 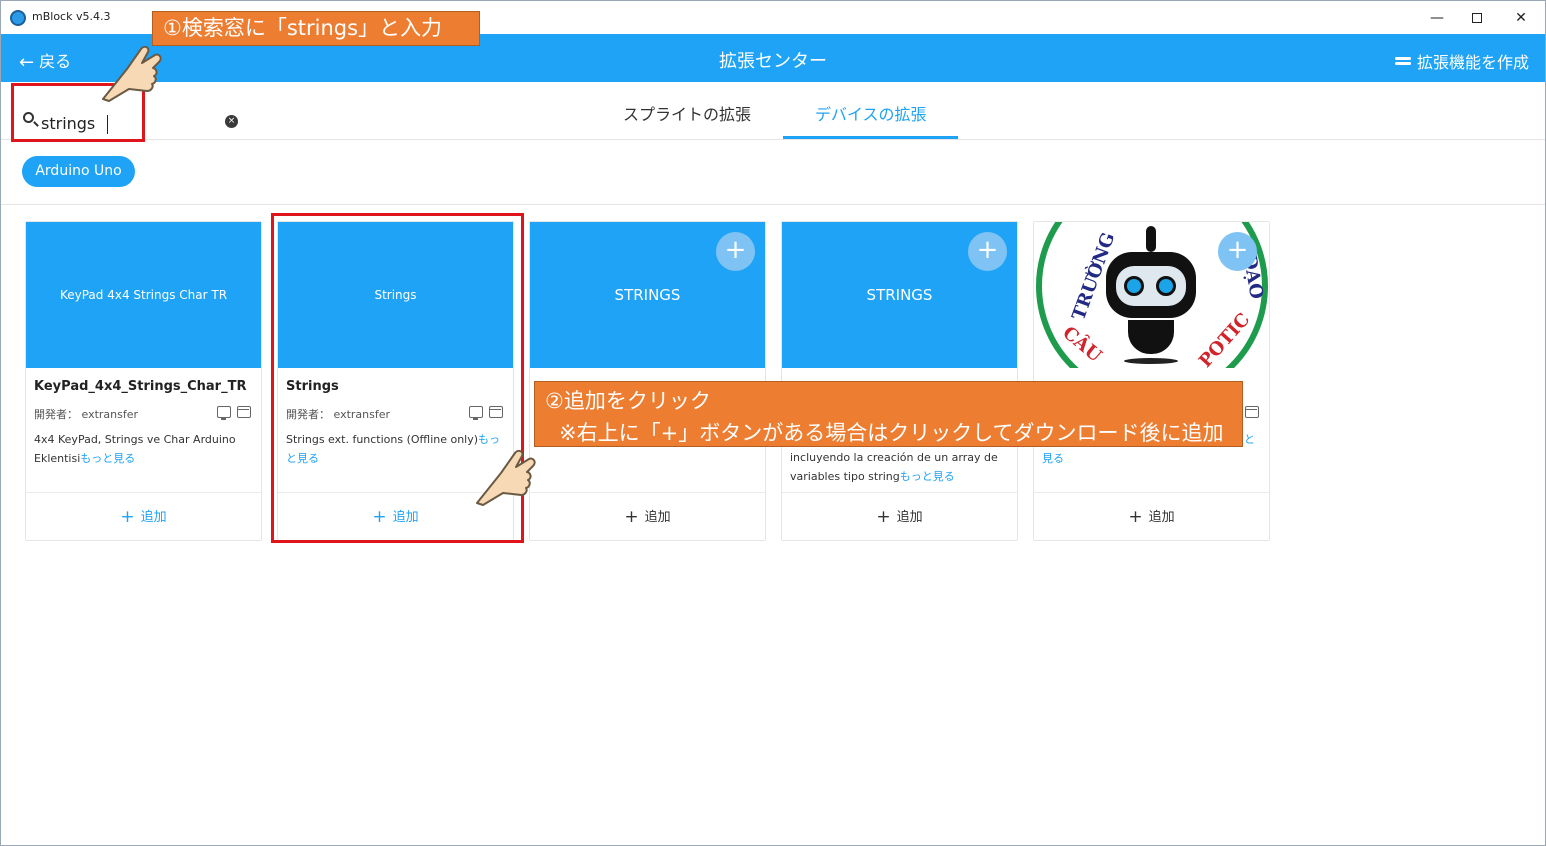 I want to click on card-platforms, so click(x=231, y=412).